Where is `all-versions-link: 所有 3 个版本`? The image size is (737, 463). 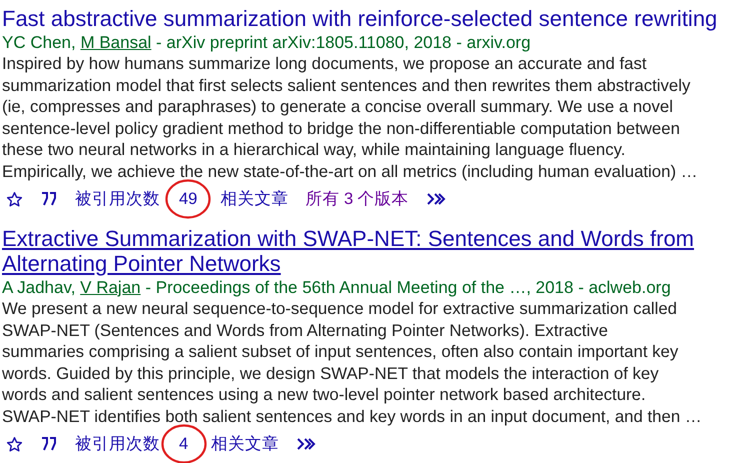
all-versions-link: 所有 3 个版本 is located at coordinates (357, 199).